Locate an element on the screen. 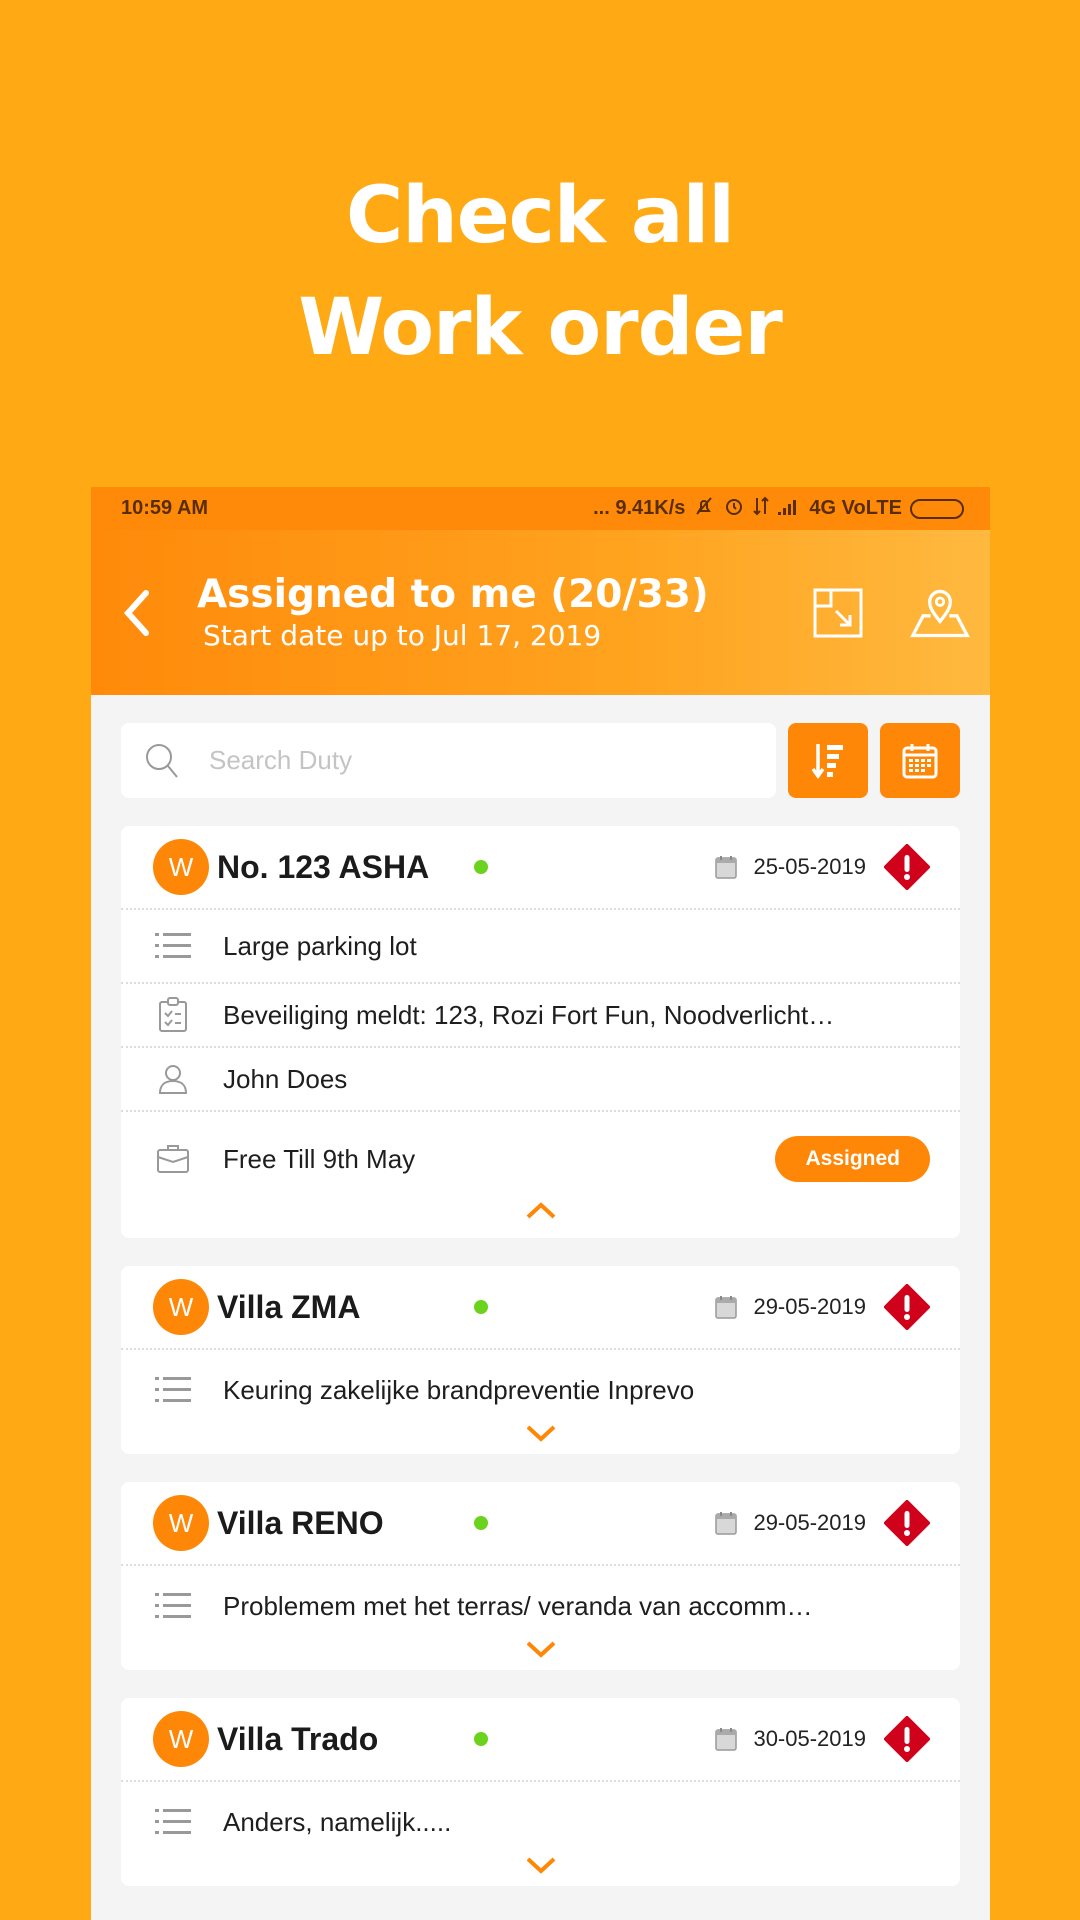  description-row: Keuring zakelijke brandpreventie Inprevo is located at coordinates (540, 1387).